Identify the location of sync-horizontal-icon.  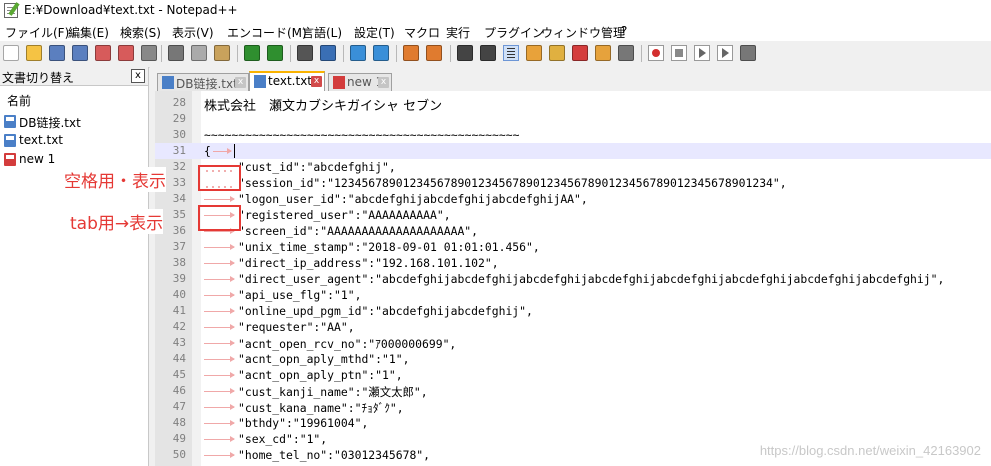
(434, 53).